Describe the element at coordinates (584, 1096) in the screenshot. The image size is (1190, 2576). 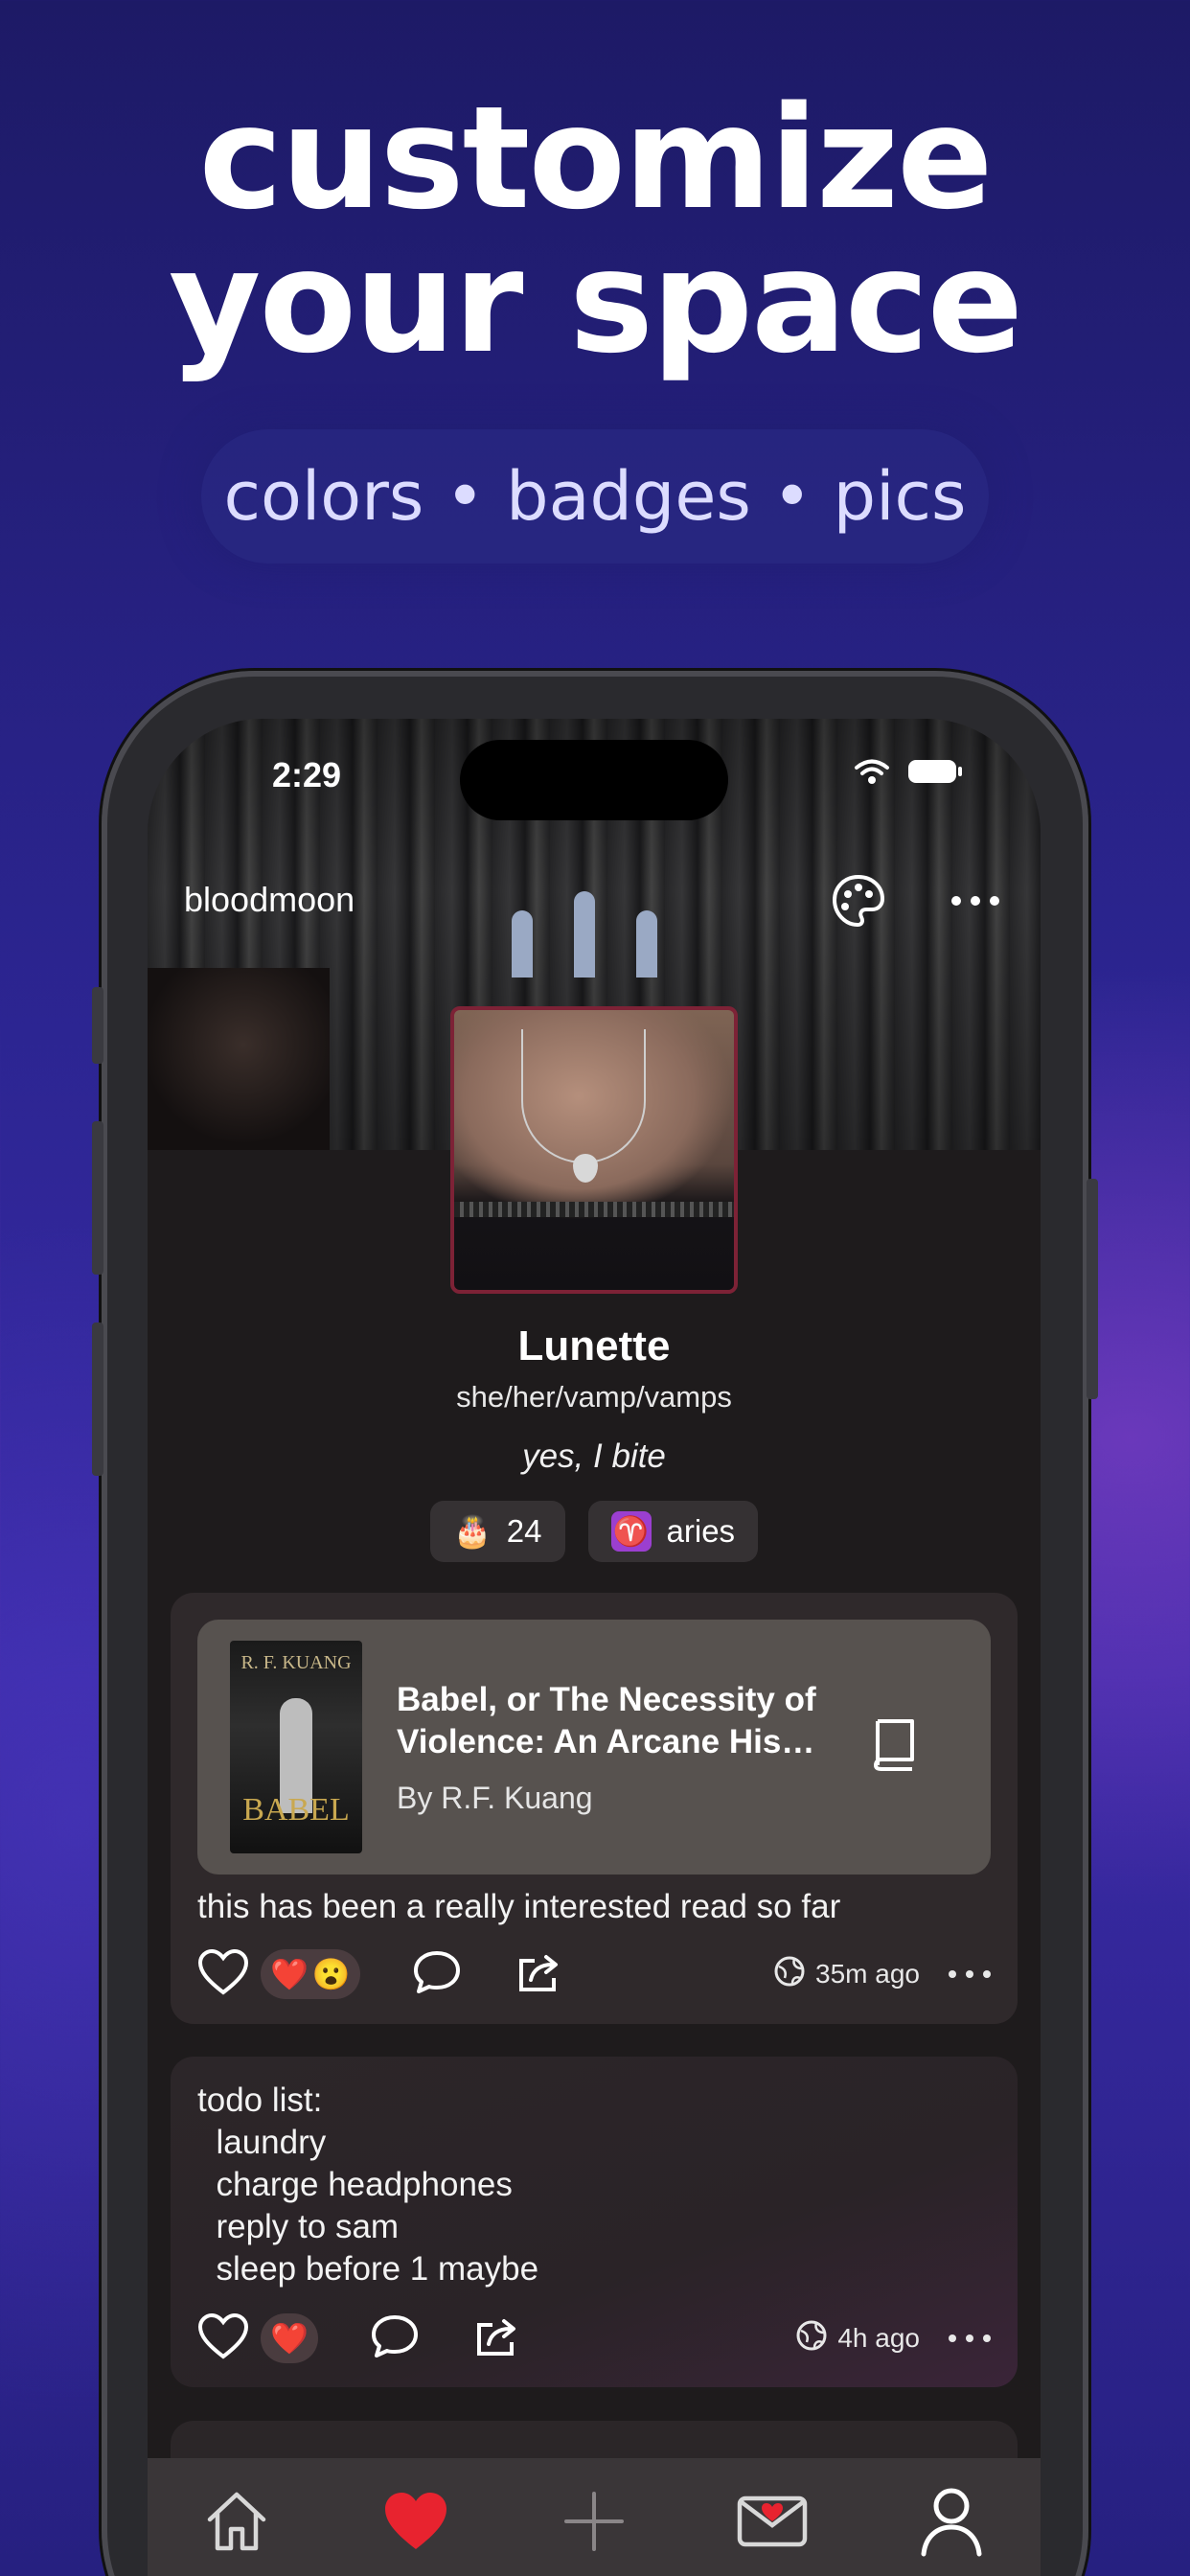
I see `necklace-chain` at that location.